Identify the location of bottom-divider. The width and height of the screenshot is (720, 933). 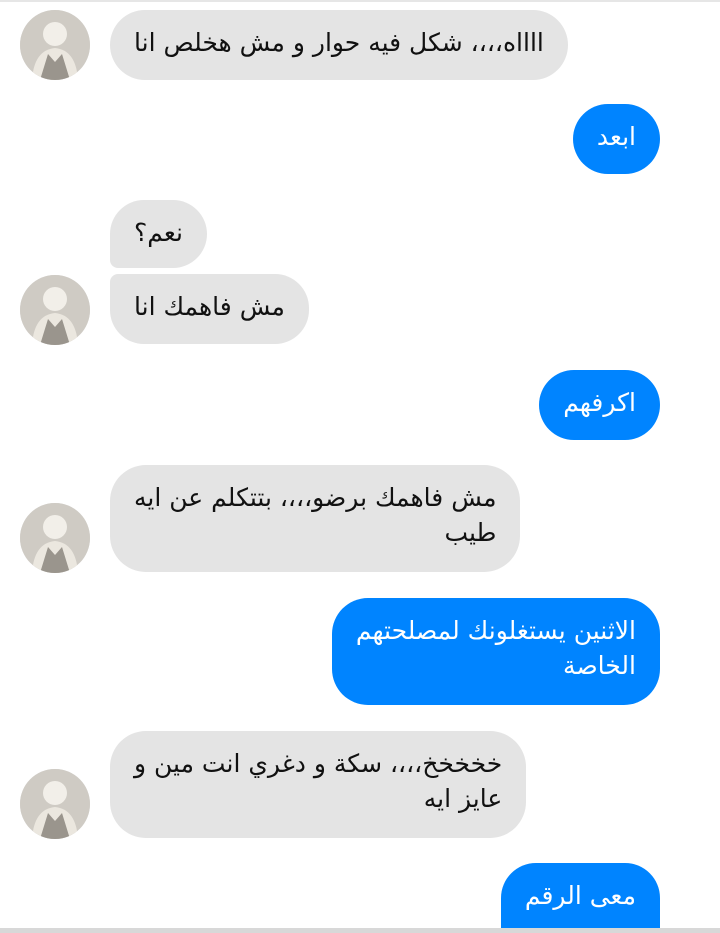
(360, 930).